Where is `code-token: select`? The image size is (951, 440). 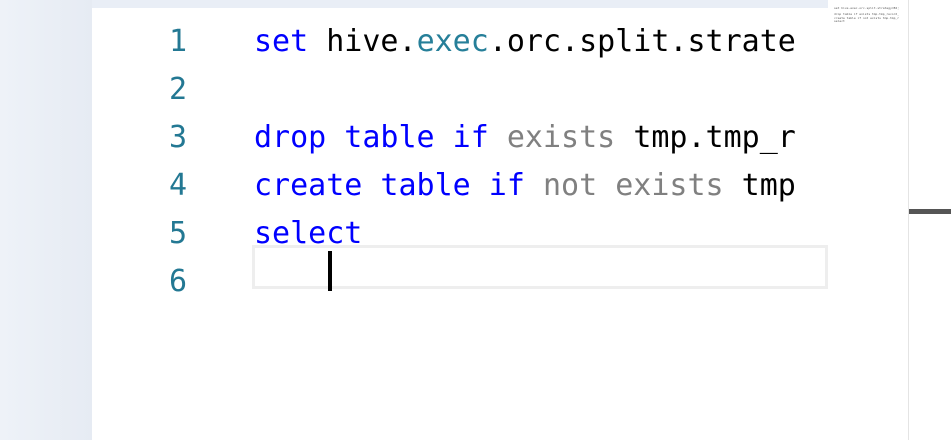
code-token: select is located at coordinates (308, 233).